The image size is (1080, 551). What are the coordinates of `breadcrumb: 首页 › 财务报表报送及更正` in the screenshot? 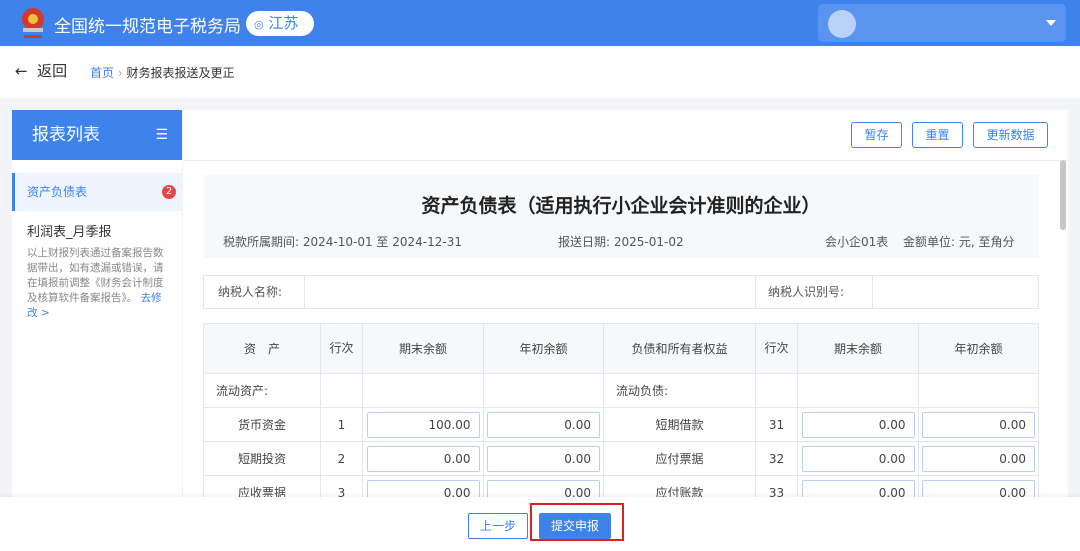 It's located at (162, 72).